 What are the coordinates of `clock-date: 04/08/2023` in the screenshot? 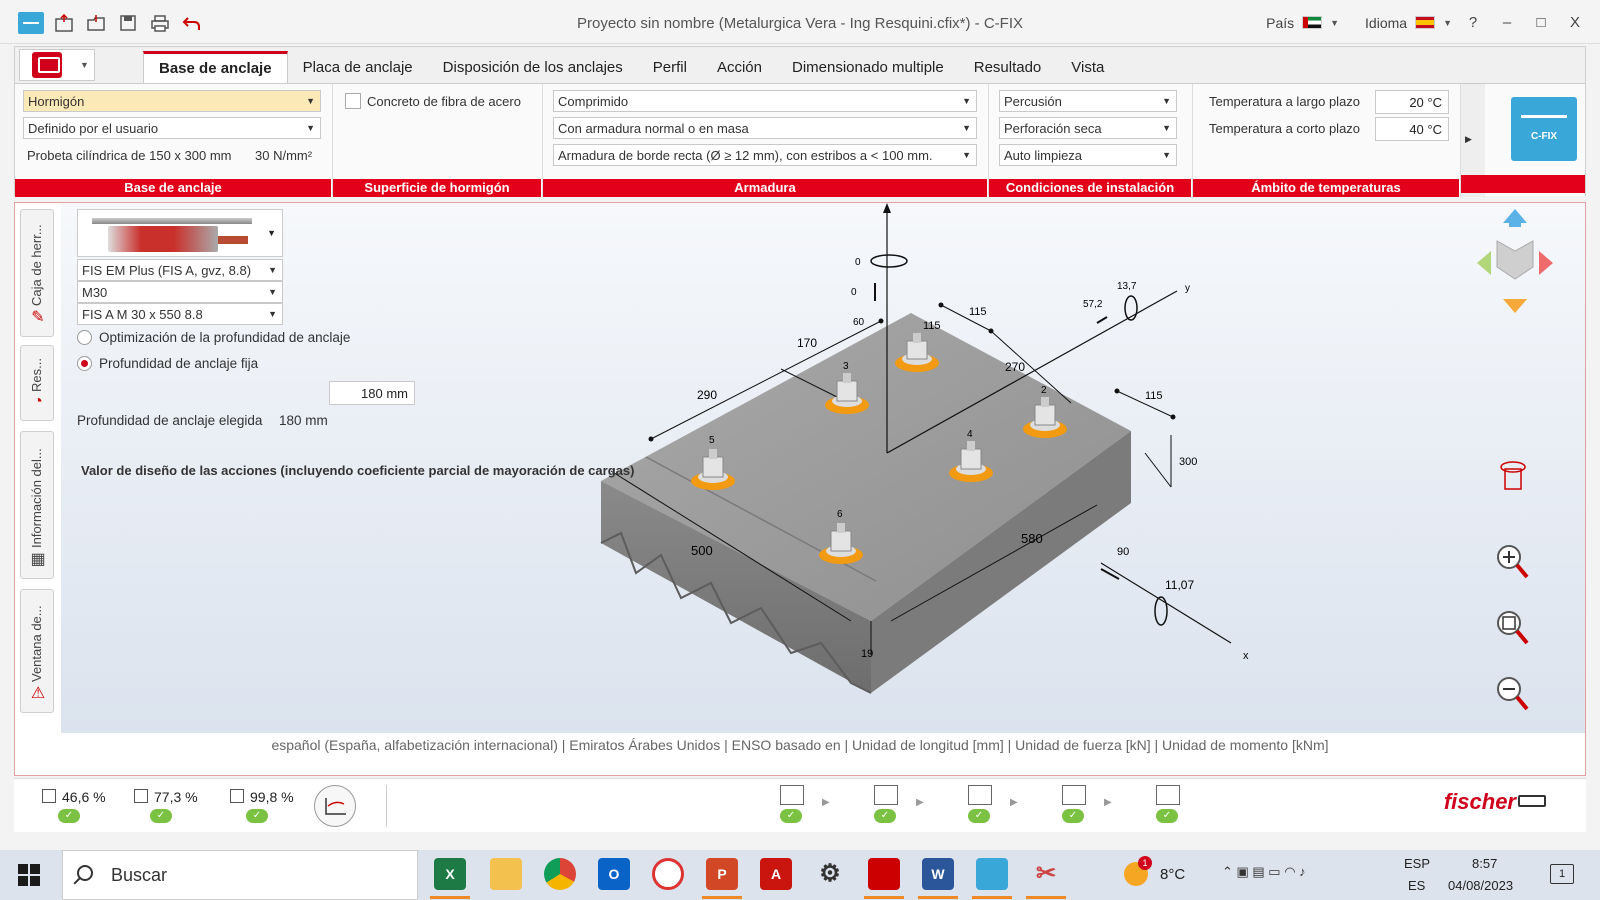 It's located at (1480, 889).